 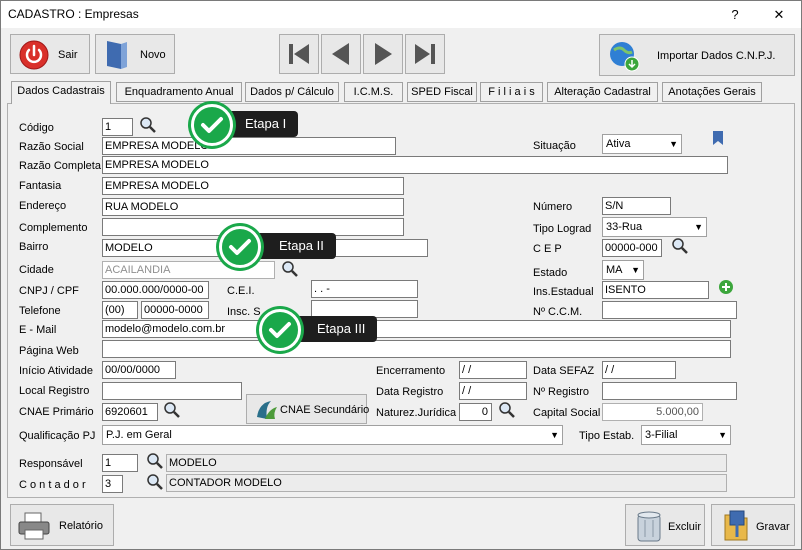 What do you see at coordinates (383, 54) in the screenshot?
I see `next-record-button` at bounding box center [383, 54].